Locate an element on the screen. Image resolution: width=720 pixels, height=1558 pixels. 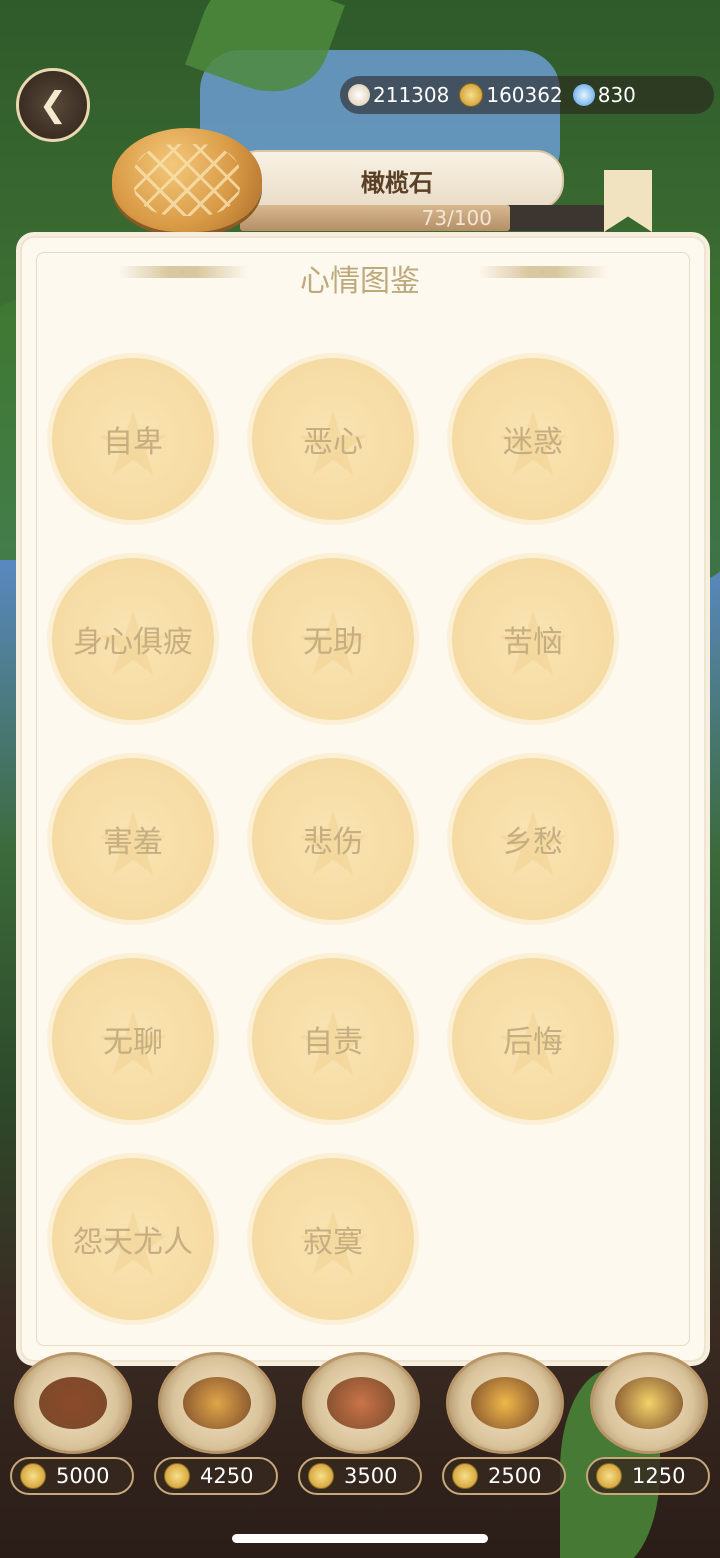
mood-label: 苦恼 is located at coordinates (533, 642).